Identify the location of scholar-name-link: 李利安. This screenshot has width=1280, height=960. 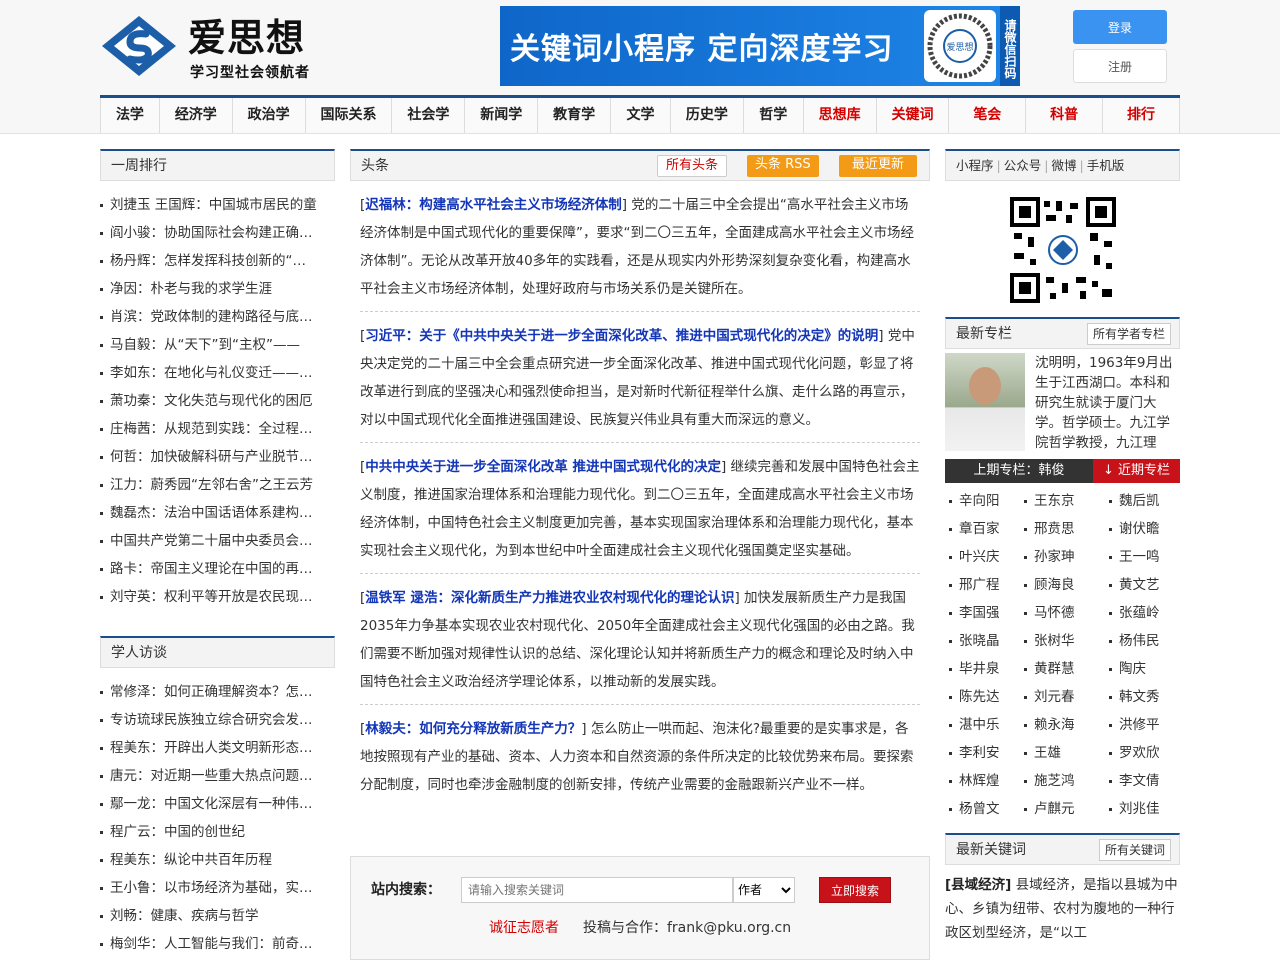
(982, 753).